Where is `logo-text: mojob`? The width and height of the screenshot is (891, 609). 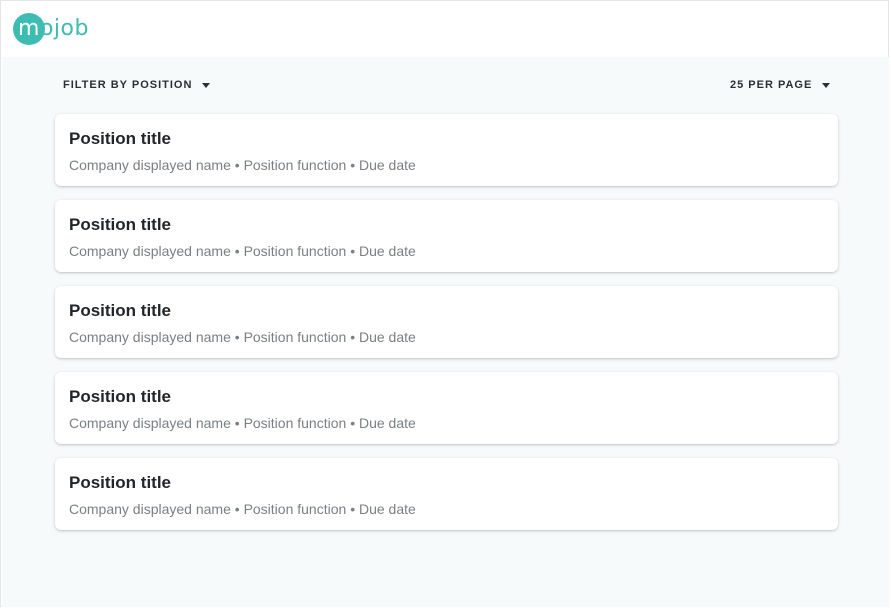
logo-text: mojob is located at coordinates (51, 29).